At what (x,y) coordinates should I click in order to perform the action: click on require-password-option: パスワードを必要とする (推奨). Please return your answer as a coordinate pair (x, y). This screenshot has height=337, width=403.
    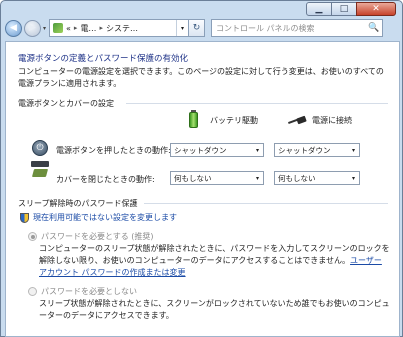
    Looking at the image, I should click on (91, 236).